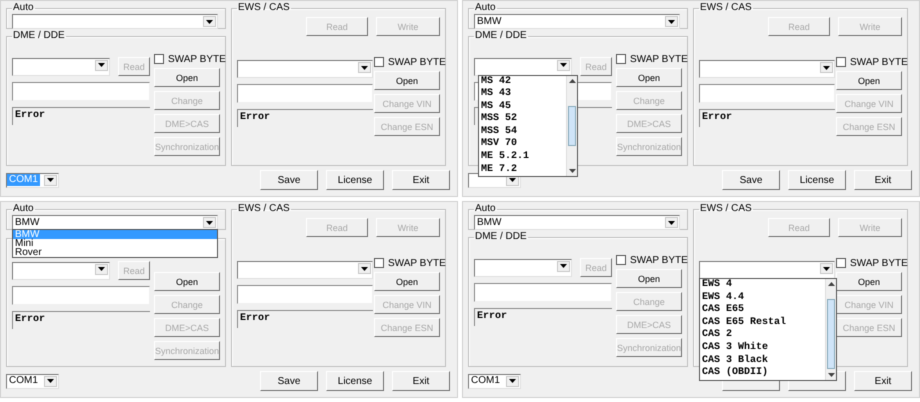 This screenshot has width=920, height=402. What do you see at coordinates (762, 285) in the screenshot?
I see `list-item: EWS 4` at bounding box center [762, 285].